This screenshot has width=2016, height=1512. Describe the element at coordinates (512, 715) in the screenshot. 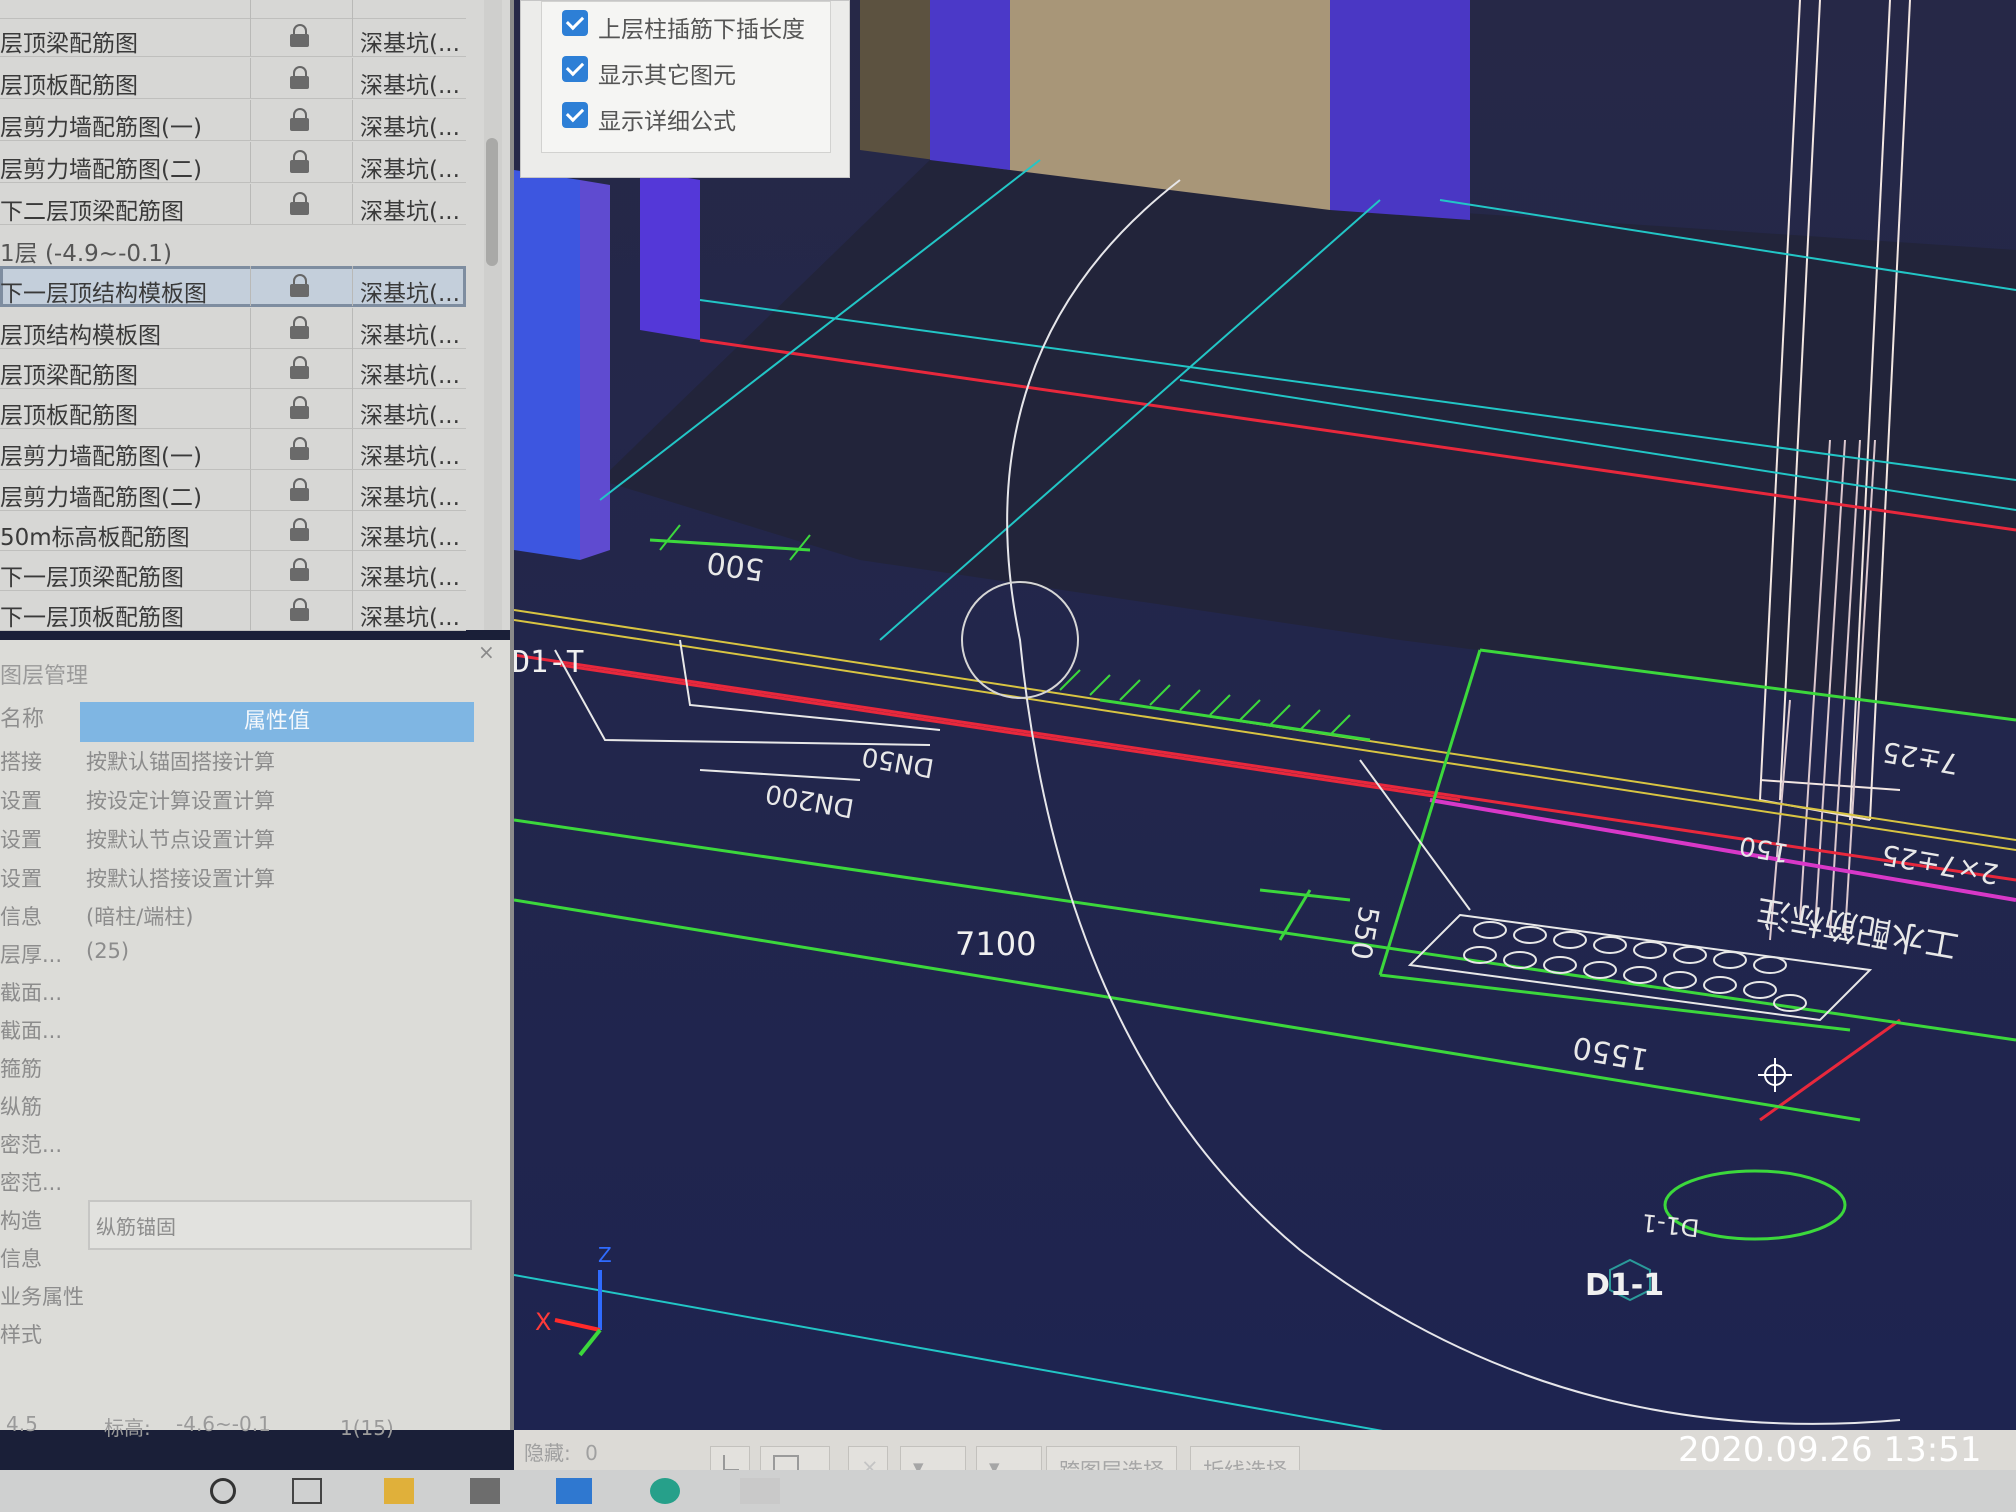

I see `panel-divider` at that location.